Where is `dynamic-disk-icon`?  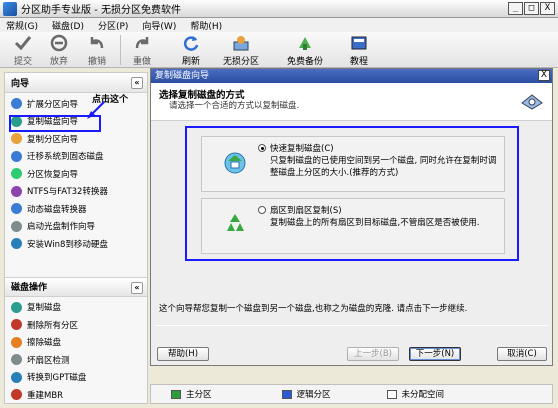 dynamic-disk-icon is located at coordinates (16, 209).